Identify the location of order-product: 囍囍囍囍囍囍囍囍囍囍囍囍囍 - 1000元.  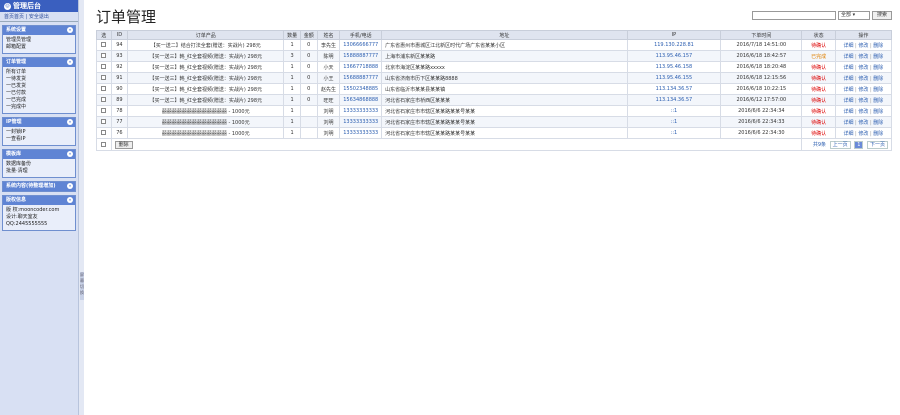
(206, 122).